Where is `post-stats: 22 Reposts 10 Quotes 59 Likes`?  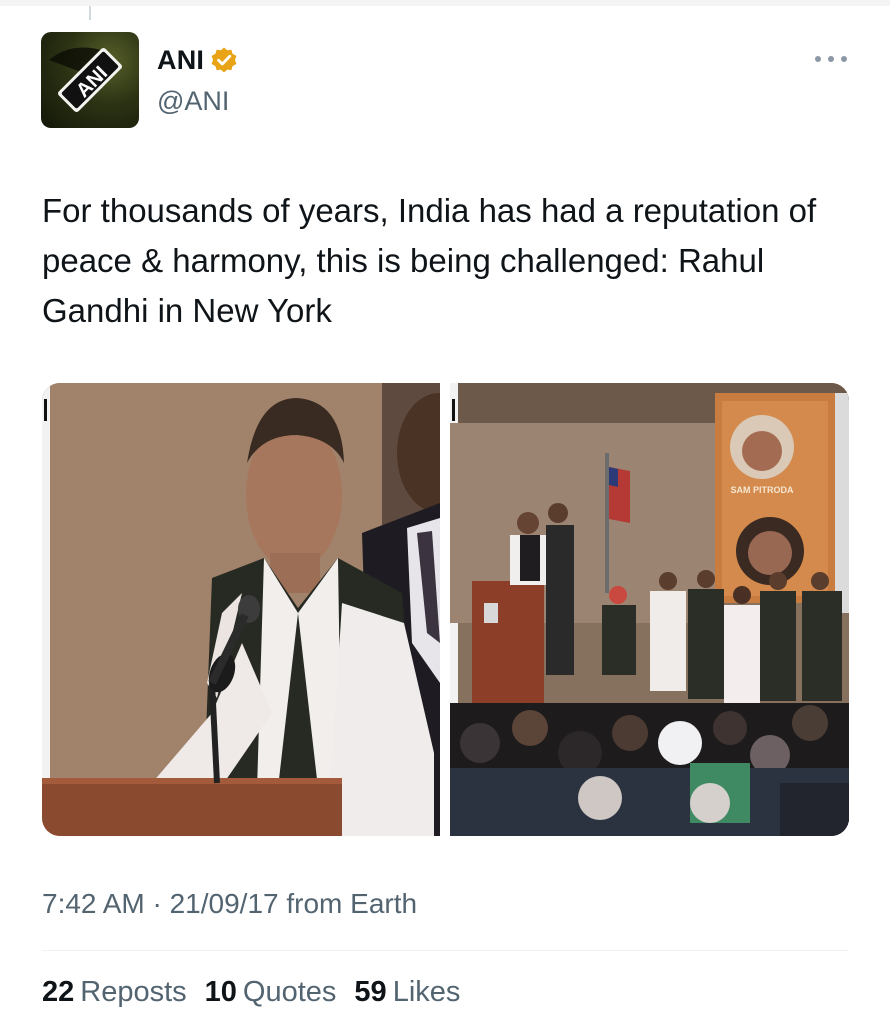 post-stats: 22 Reposts 10 Quotes 59 Likes is located at coordinates (260, 992).